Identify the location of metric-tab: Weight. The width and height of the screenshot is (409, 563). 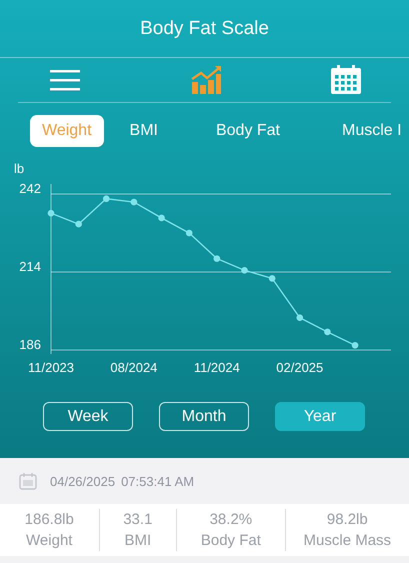
(67, 130).